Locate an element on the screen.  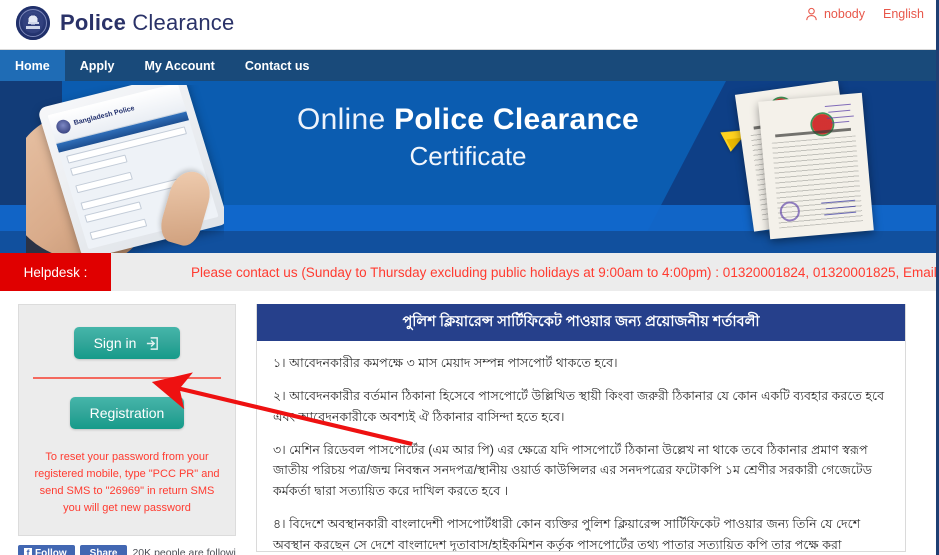
nav-item-my-account: My Account is located at coordinates (179, 65).